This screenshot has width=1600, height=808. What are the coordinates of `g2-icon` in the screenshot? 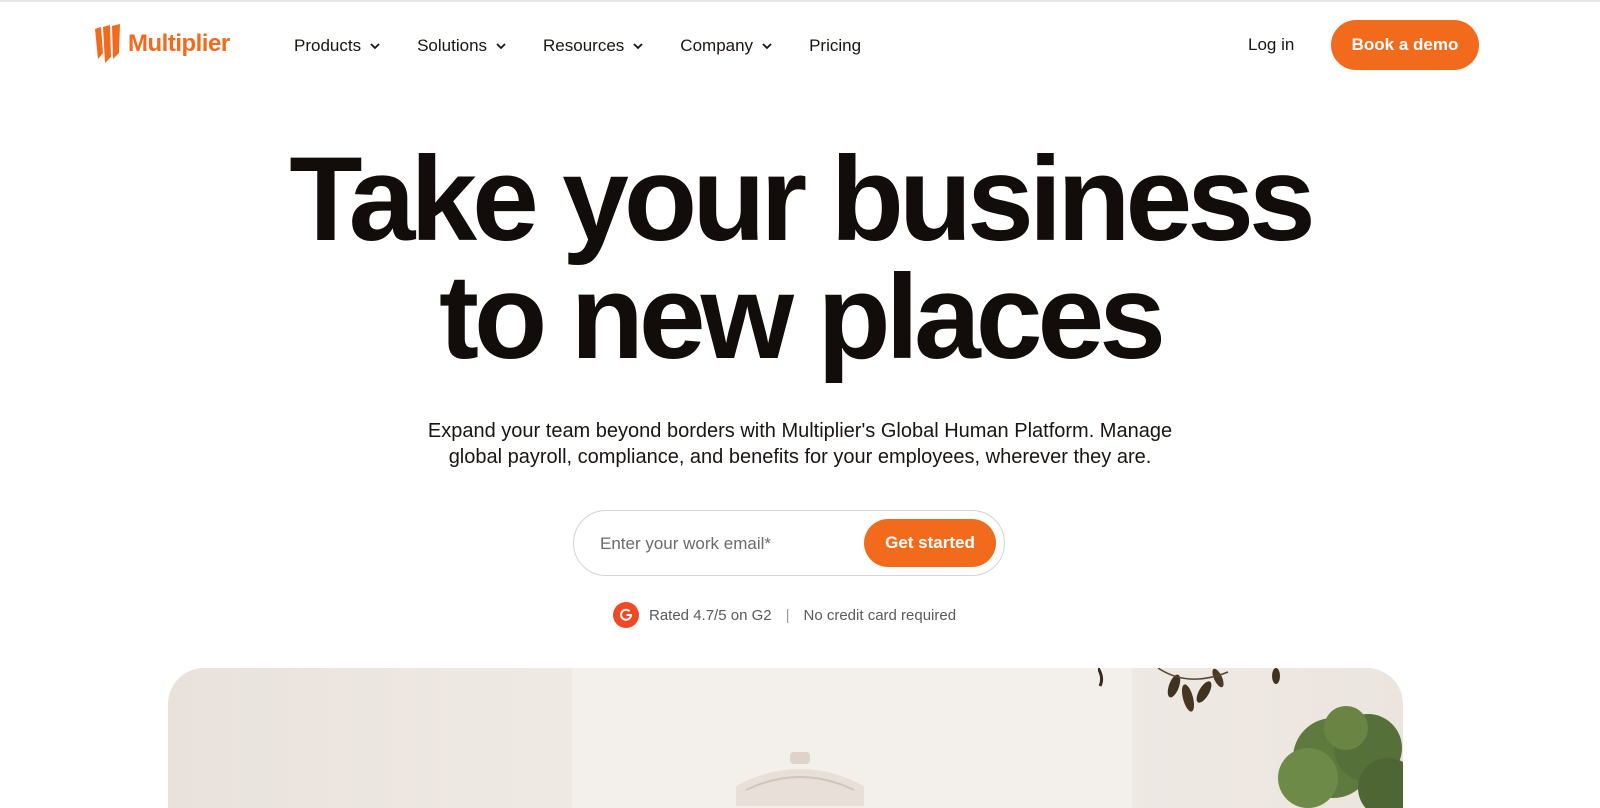 It's located at (626, 615).